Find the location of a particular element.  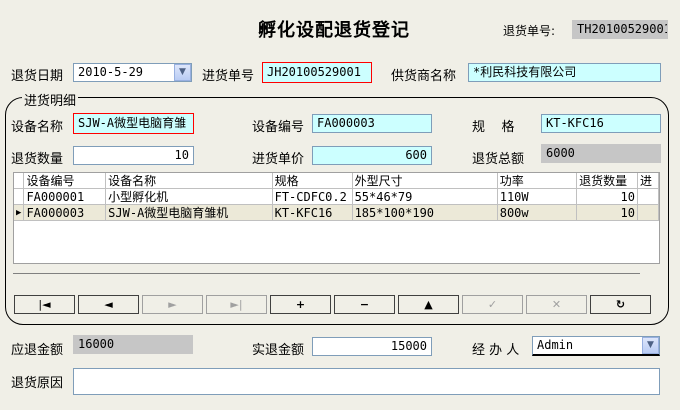

prior-icon: ◄ is located at coordinates (108, 304).